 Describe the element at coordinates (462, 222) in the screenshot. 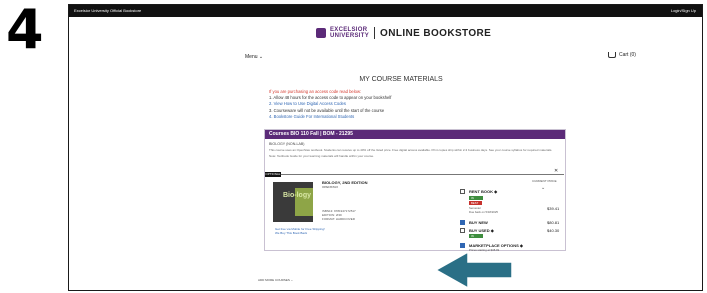

I see `buy-new-checkbox` at that location.